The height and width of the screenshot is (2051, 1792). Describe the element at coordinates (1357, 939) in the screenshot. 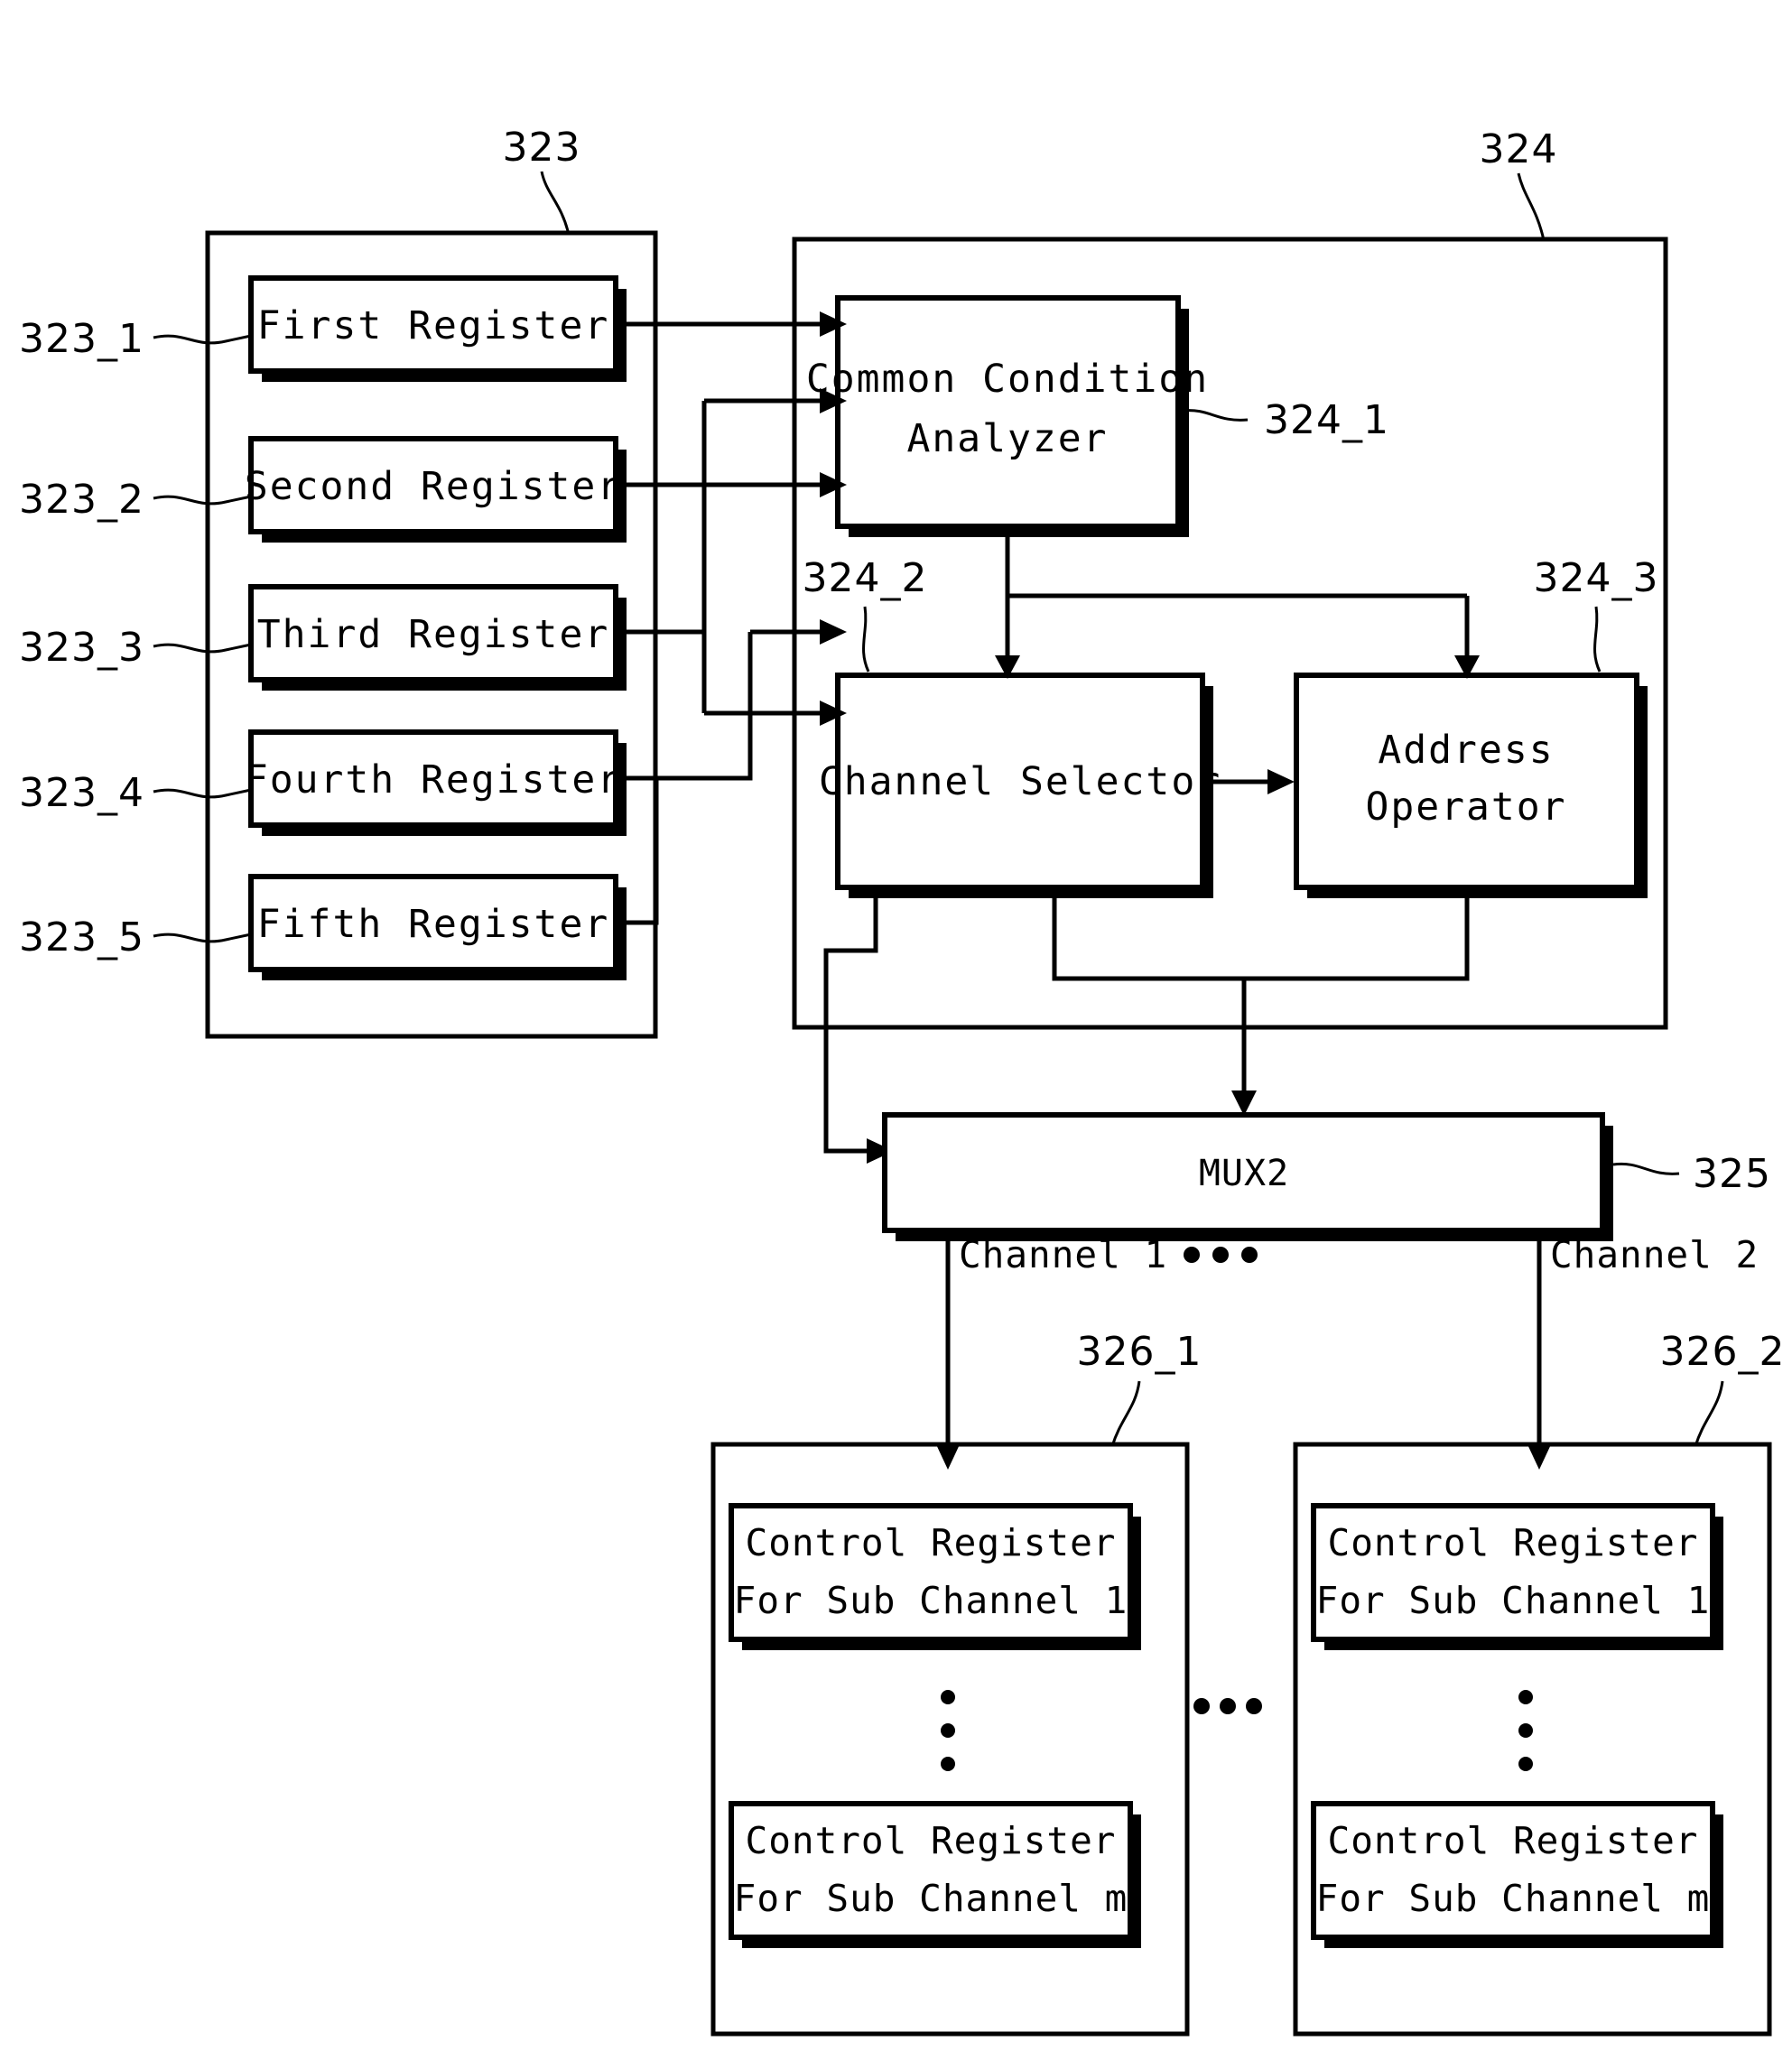

I see `wire-address-operator-out` at that location.